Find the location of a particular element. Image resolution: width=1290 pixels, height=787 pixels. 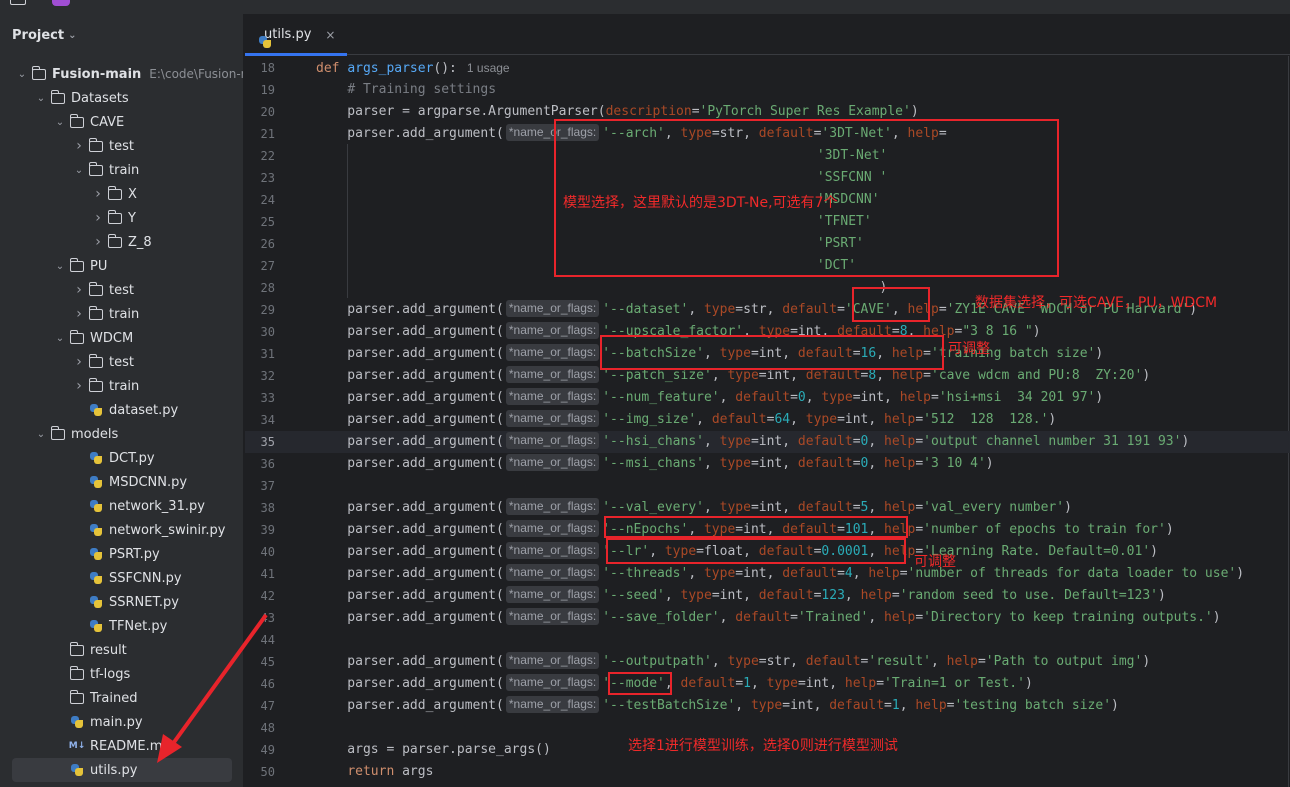

annotation-arrow is located at coordinates (212, 688).